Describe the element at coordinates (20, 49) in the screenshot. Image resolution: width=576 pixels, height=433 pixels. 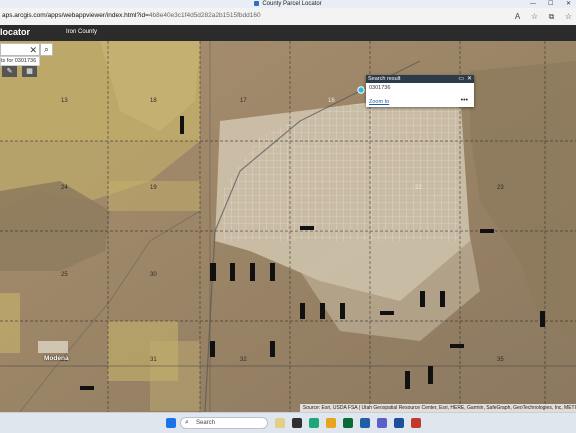
I see `search-input: ✕` at that location.